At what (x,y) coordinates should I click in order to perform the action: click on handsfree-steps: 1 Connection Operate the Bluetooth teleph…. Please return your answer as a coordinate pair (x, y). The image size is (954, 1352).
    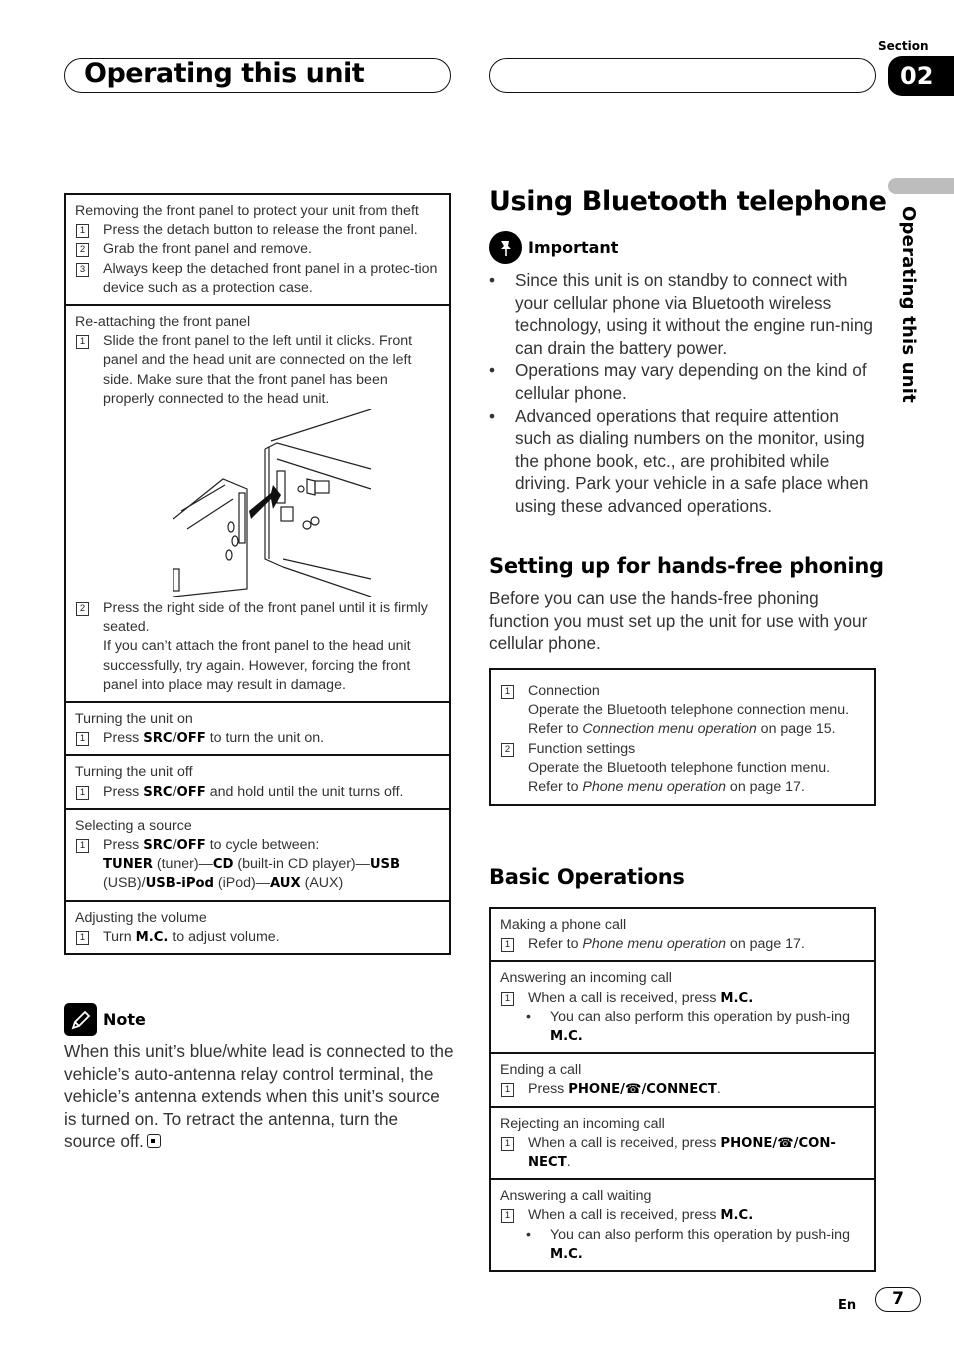
    Looking at the image, I should click on (682, 737).